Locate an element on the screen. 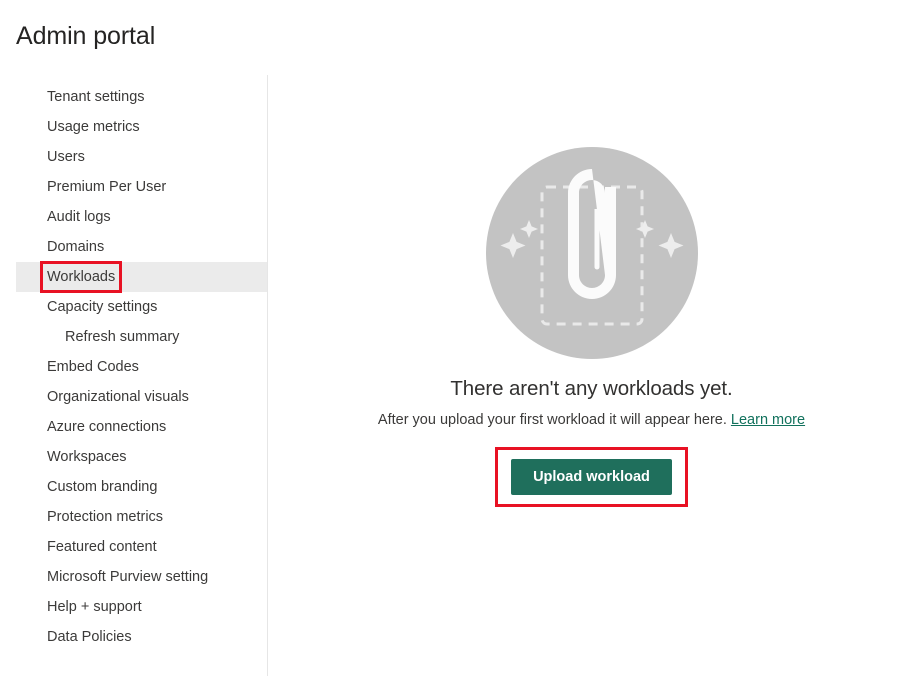  sidebar-item-microsoft-purview-setting: Microsoft Purview setting is located at coordinates (141, 577).